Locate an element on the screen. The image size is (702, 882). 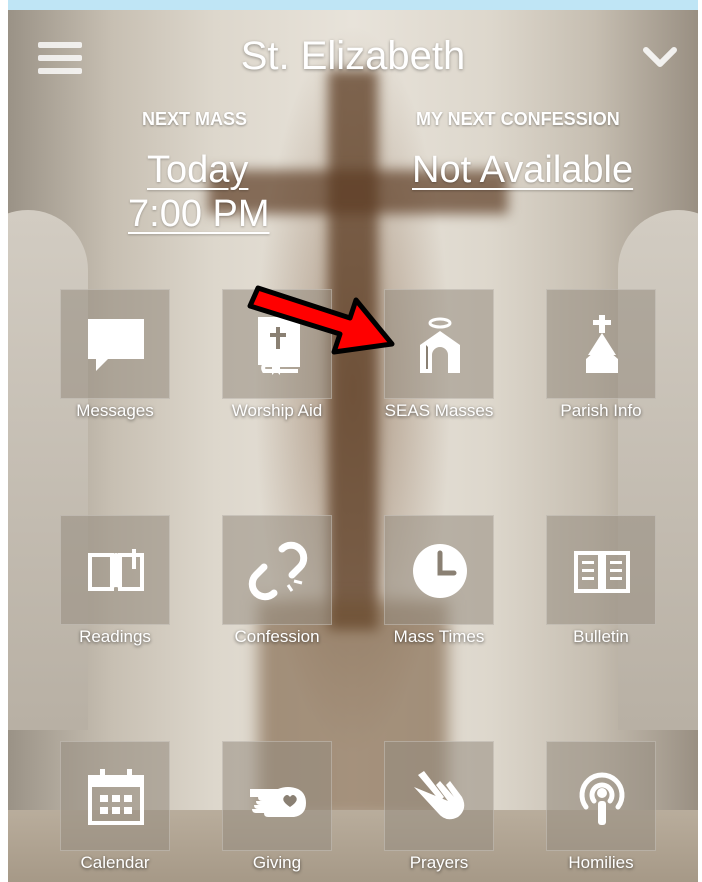
tile-label: Messages is located at coordinates (115, 410).